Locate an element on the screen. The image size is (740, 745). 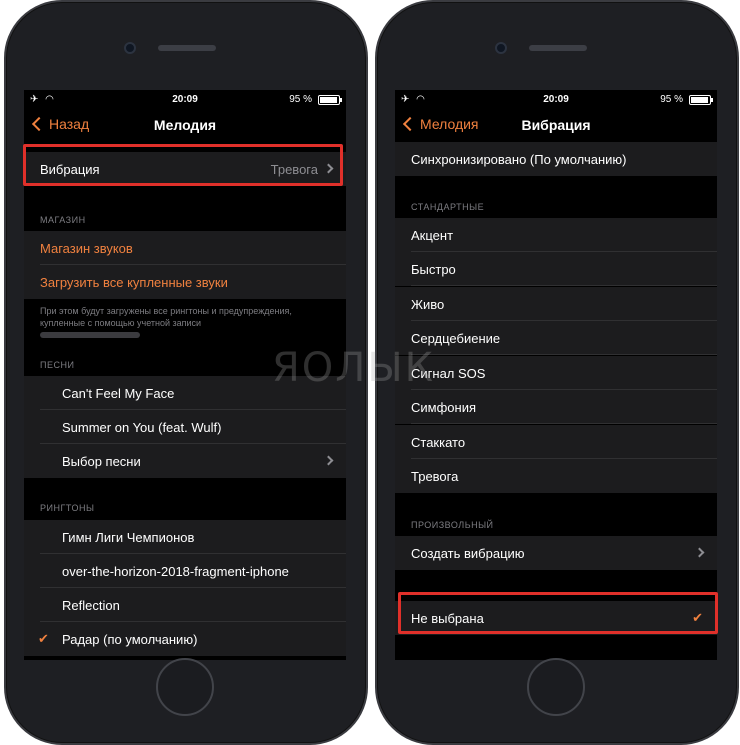
vibration-item: Быстро is located at coordinates (556, 269).